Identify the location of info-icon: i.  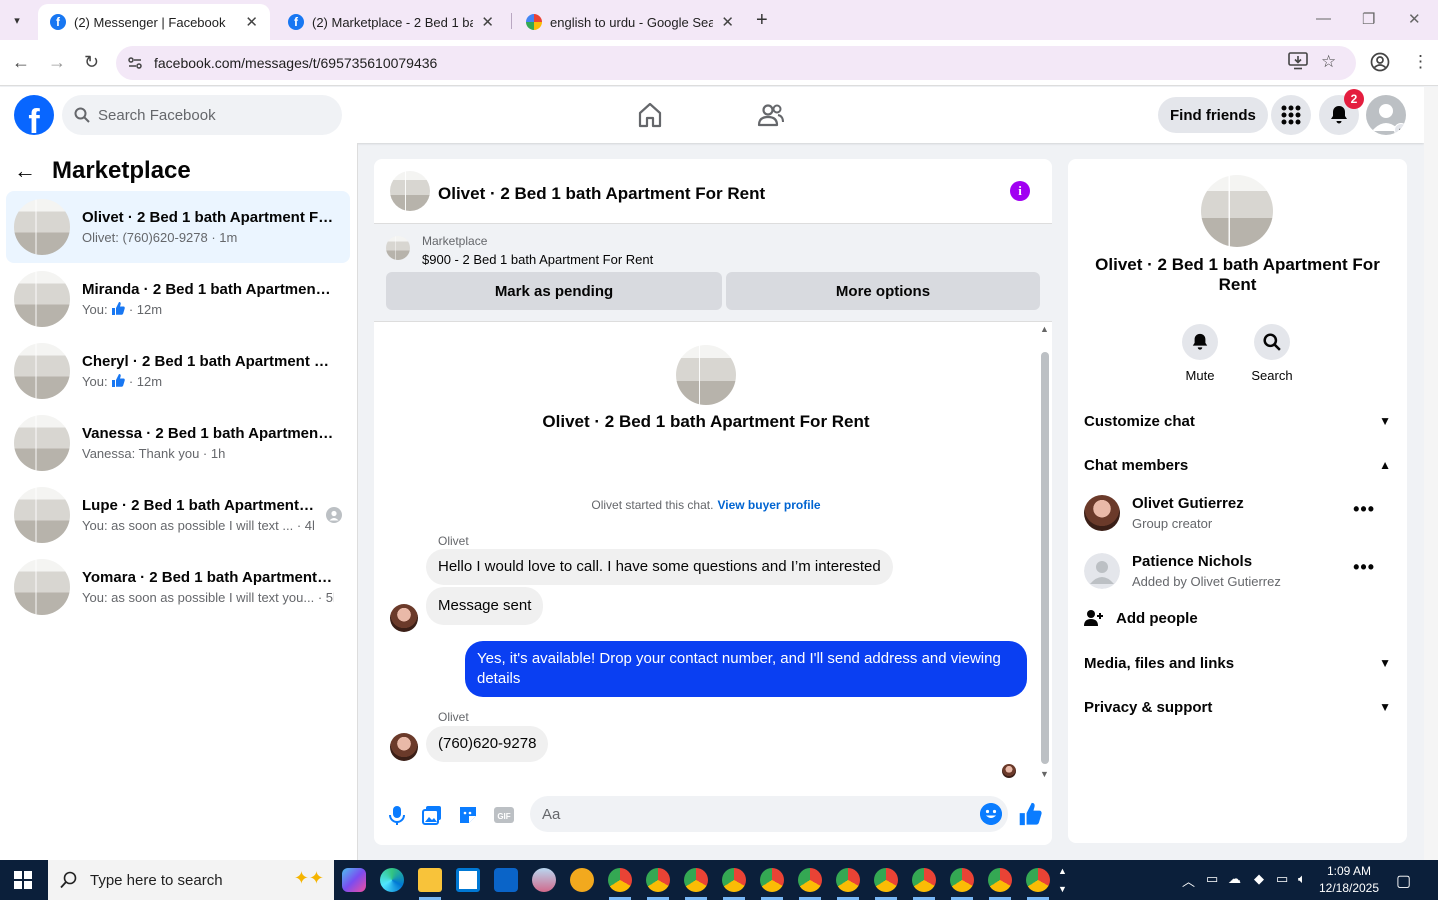
(1020, 191).